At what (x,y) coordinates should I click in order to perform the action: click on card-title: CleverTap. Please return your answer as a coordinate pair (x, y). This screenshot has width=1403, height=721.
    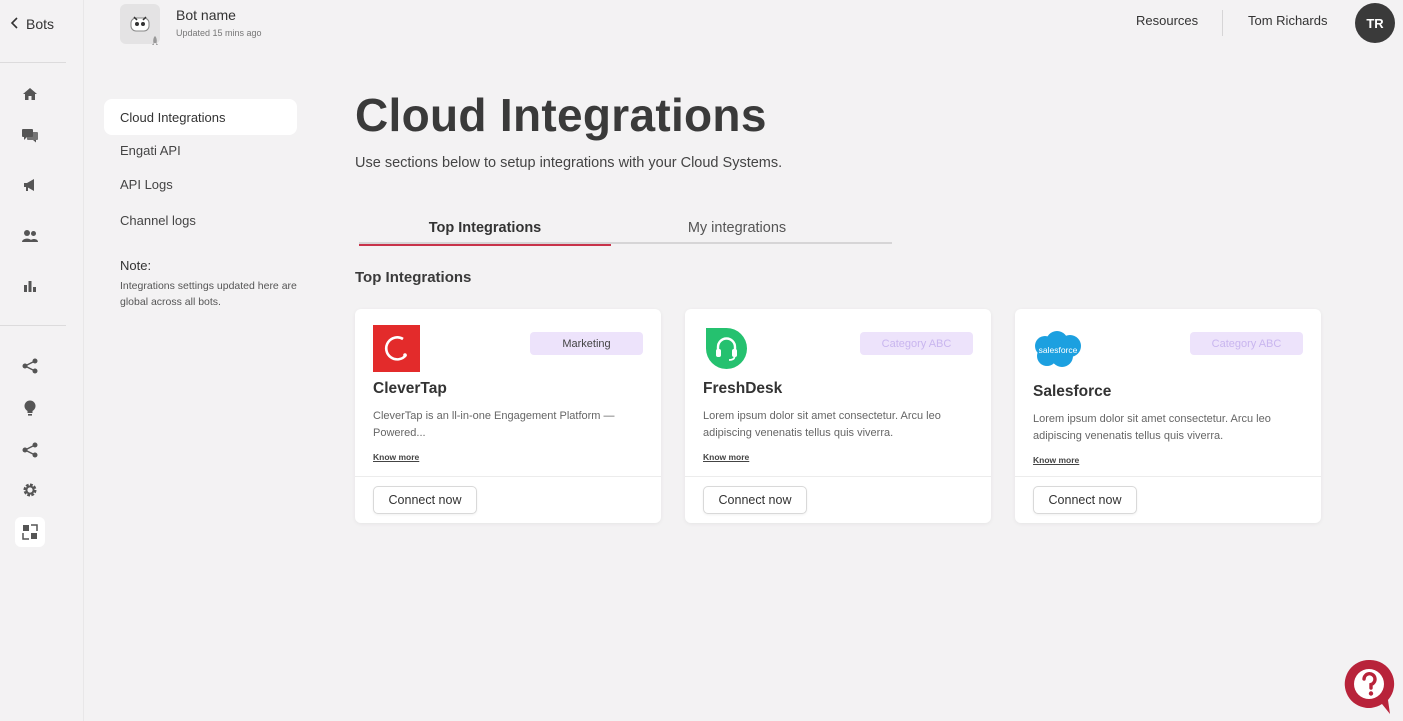
    Looking at the image, I should click on (410, 388).